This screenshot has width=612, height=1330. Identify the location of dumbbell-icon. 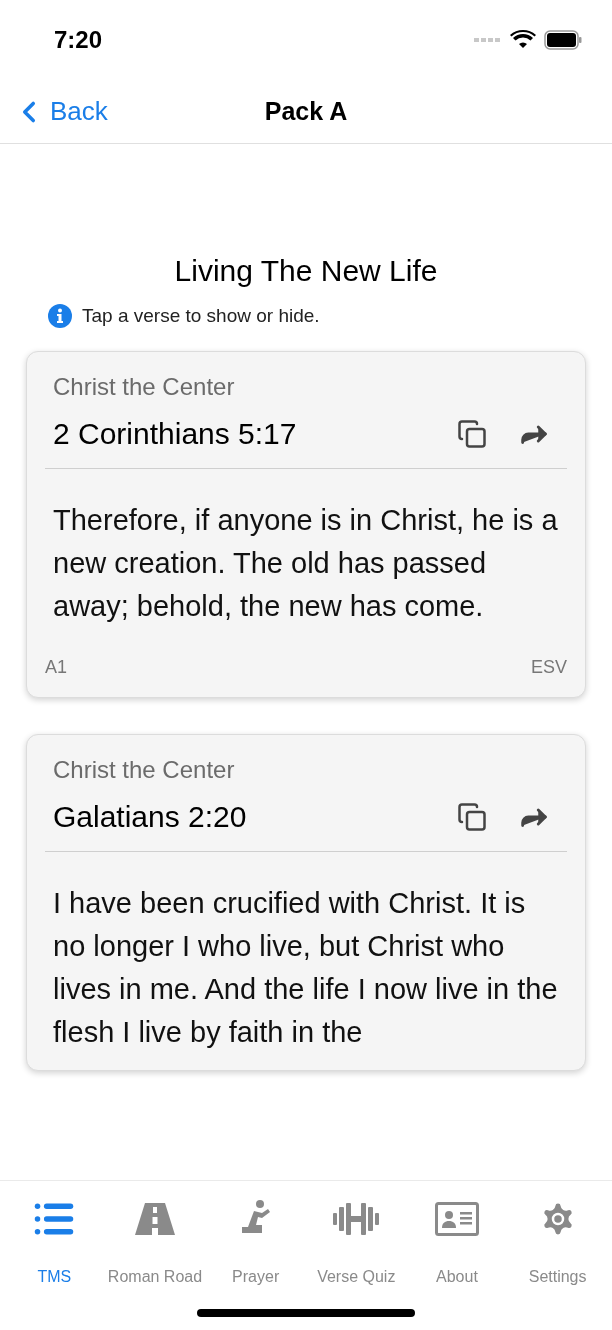
(356, 1219).